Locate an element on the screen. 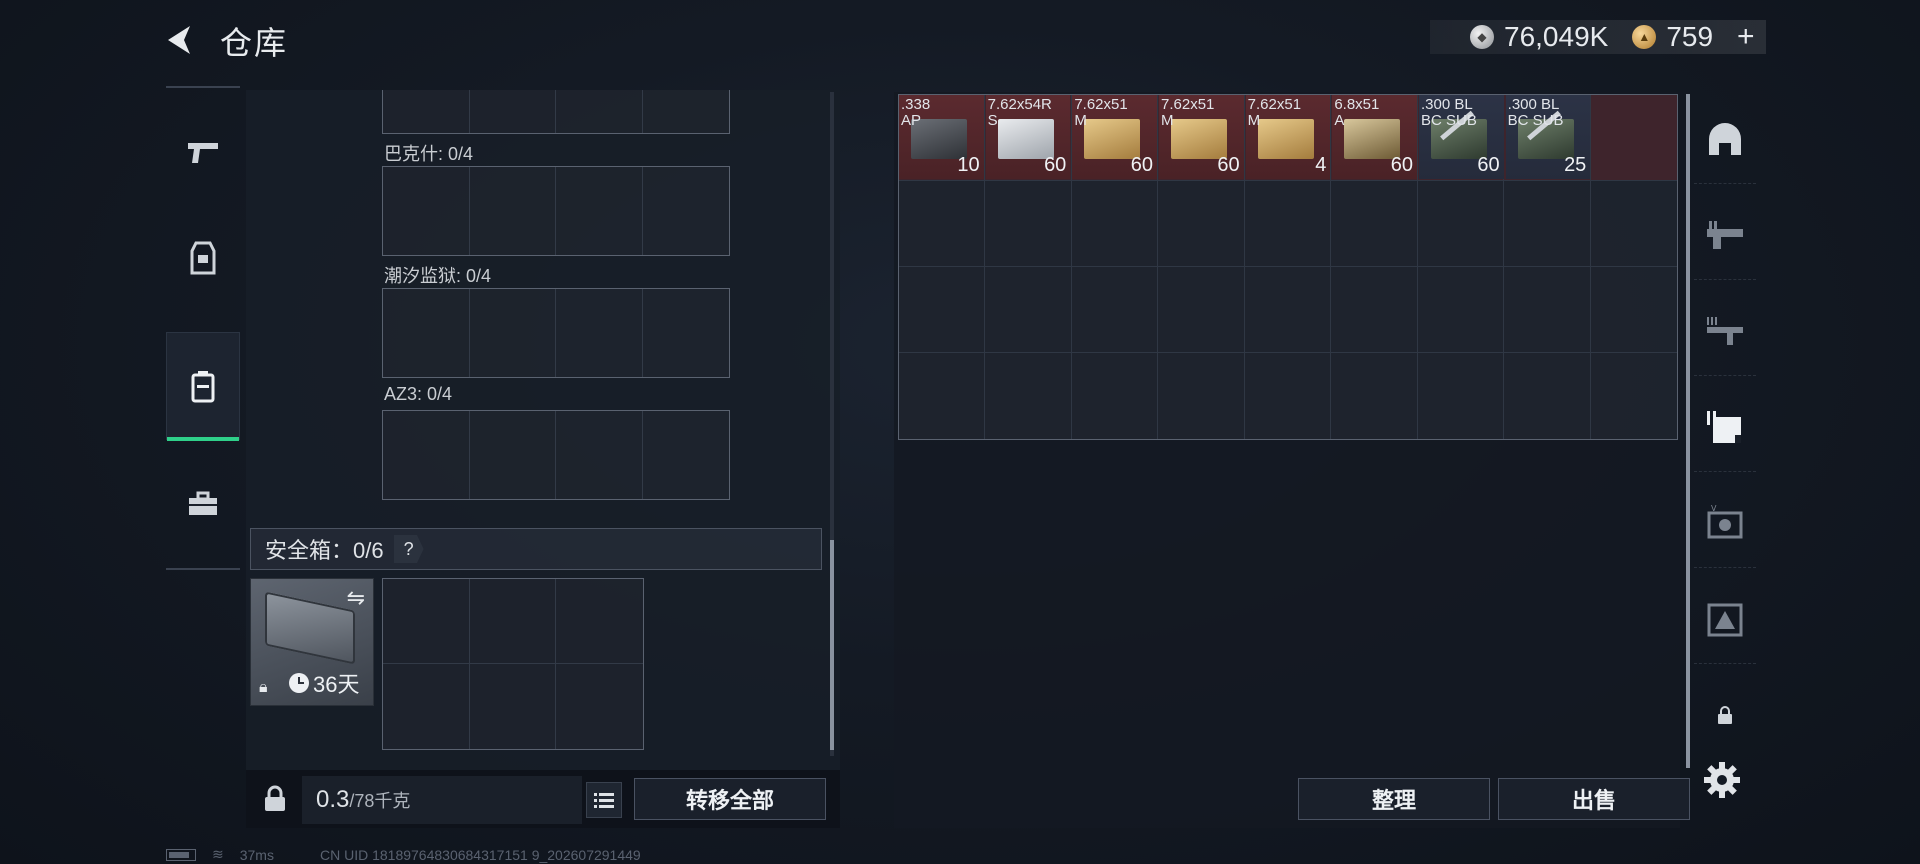 The image size is (1920, 864). battery-icon is located at coordinates (181, 854).